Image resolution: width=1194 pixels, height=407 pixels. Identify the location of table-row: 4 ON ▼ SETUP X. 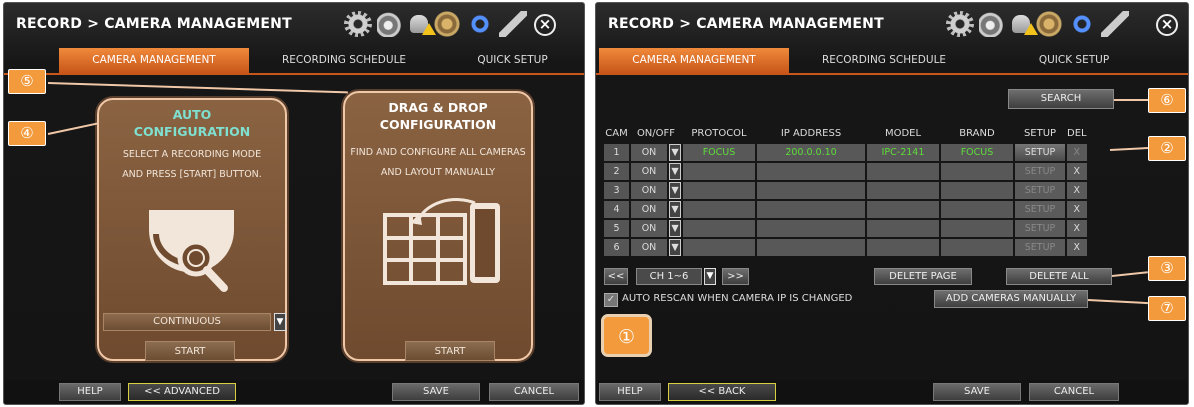
(845, 209).